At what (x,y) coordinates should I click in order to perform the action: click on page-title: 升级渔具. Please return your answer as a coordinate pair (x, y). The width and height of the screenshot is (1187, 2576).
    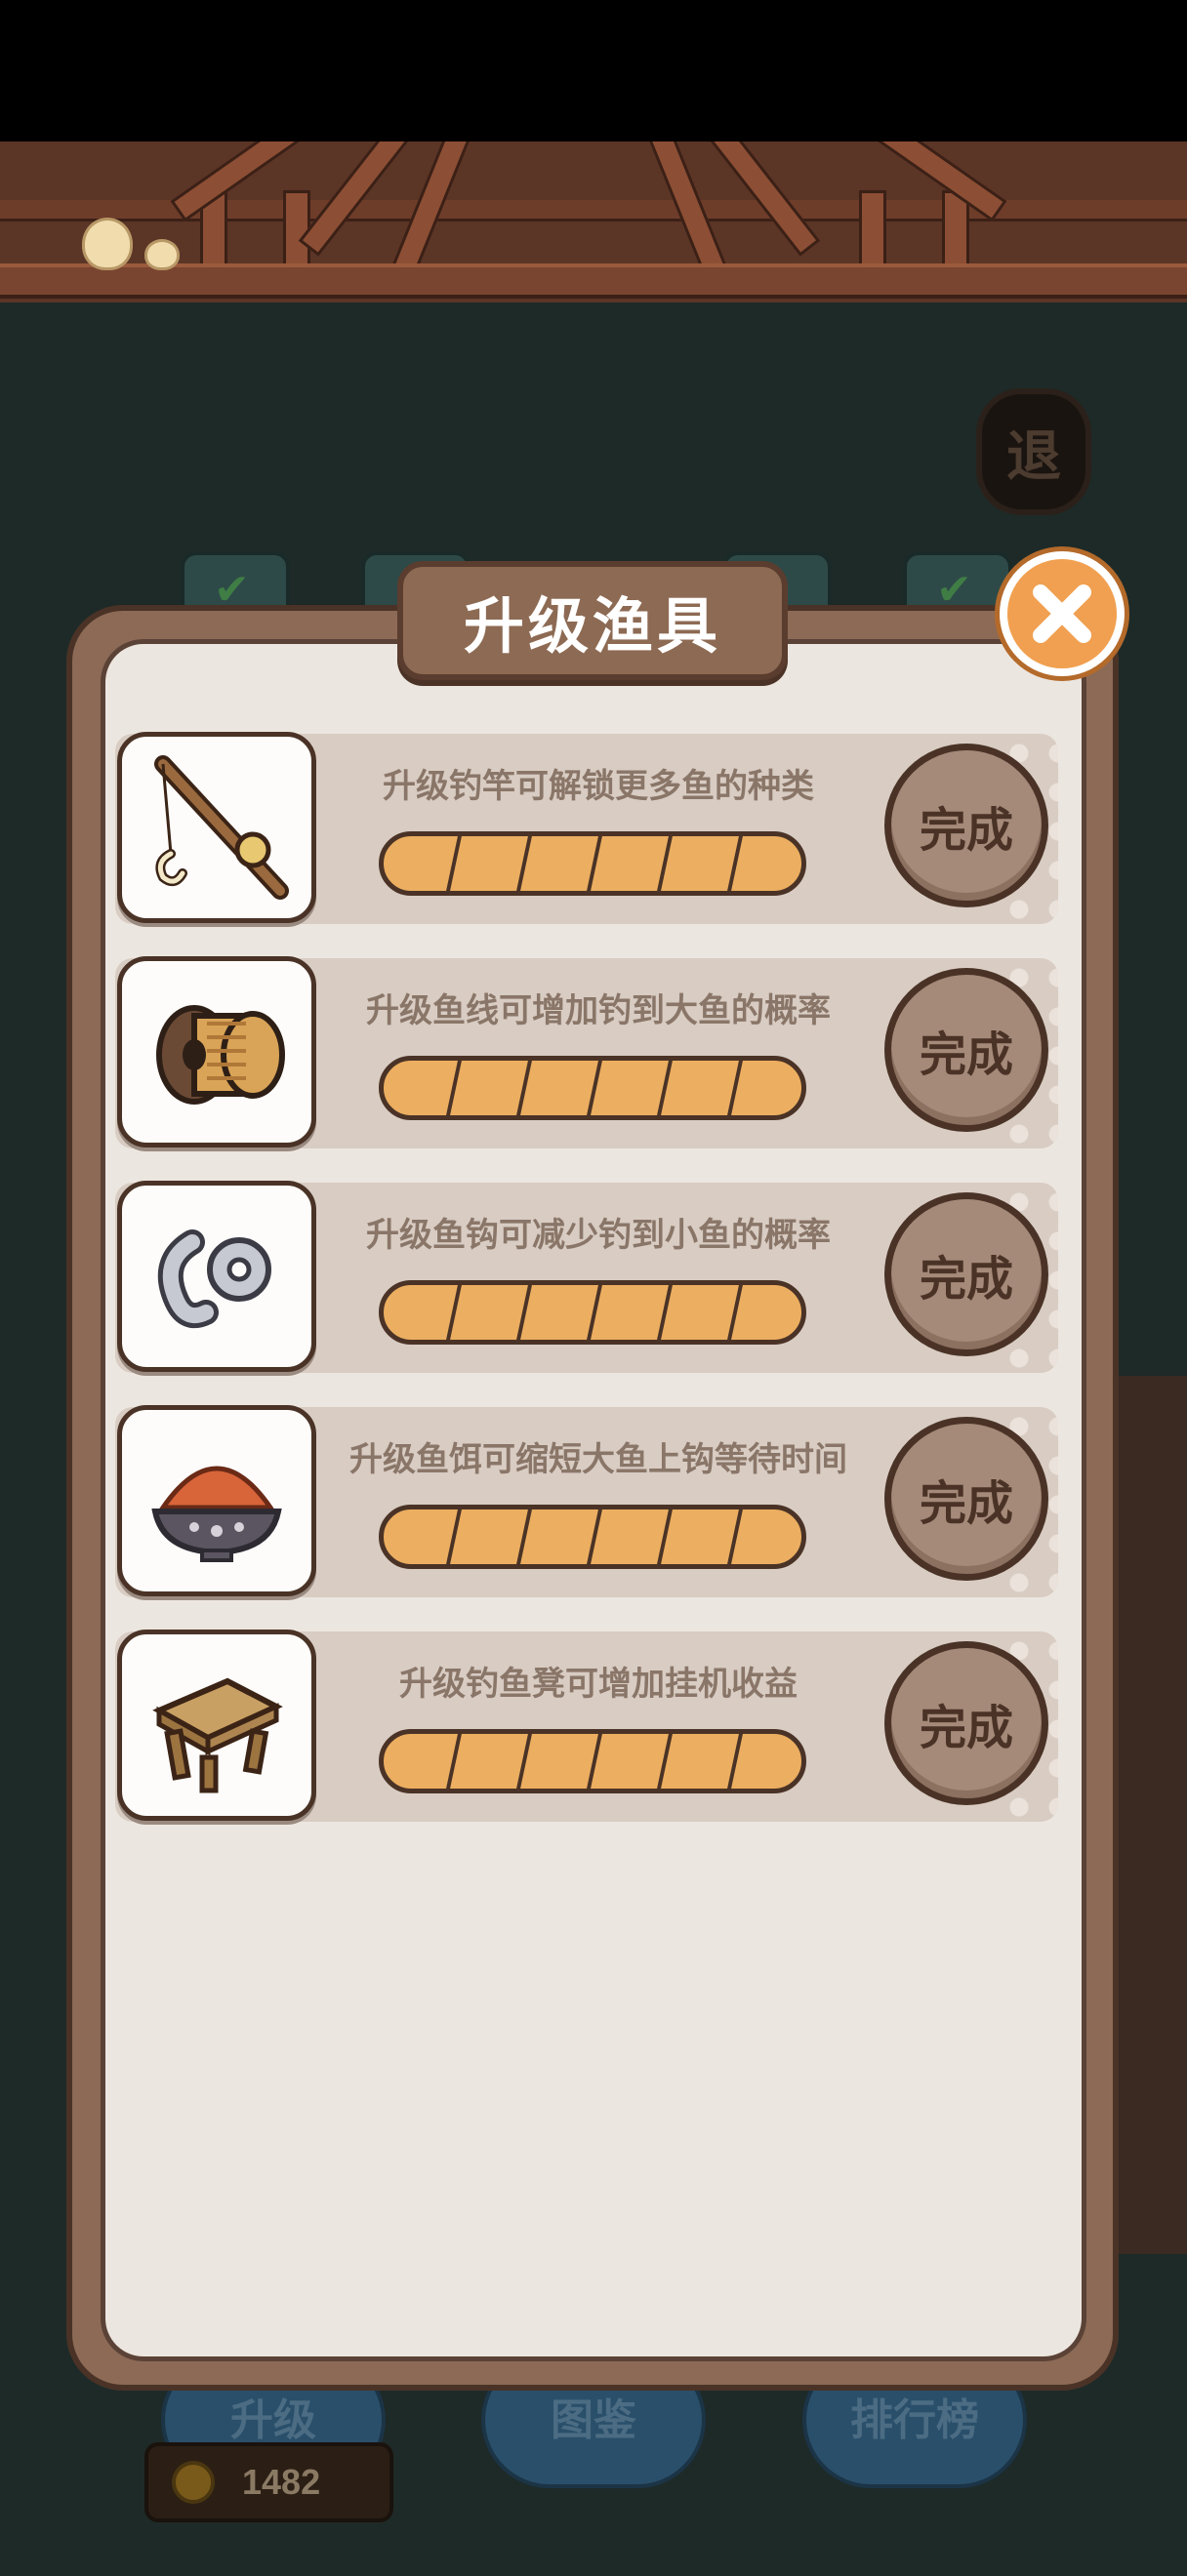
    Looking at the image, I should click on (592, 626).